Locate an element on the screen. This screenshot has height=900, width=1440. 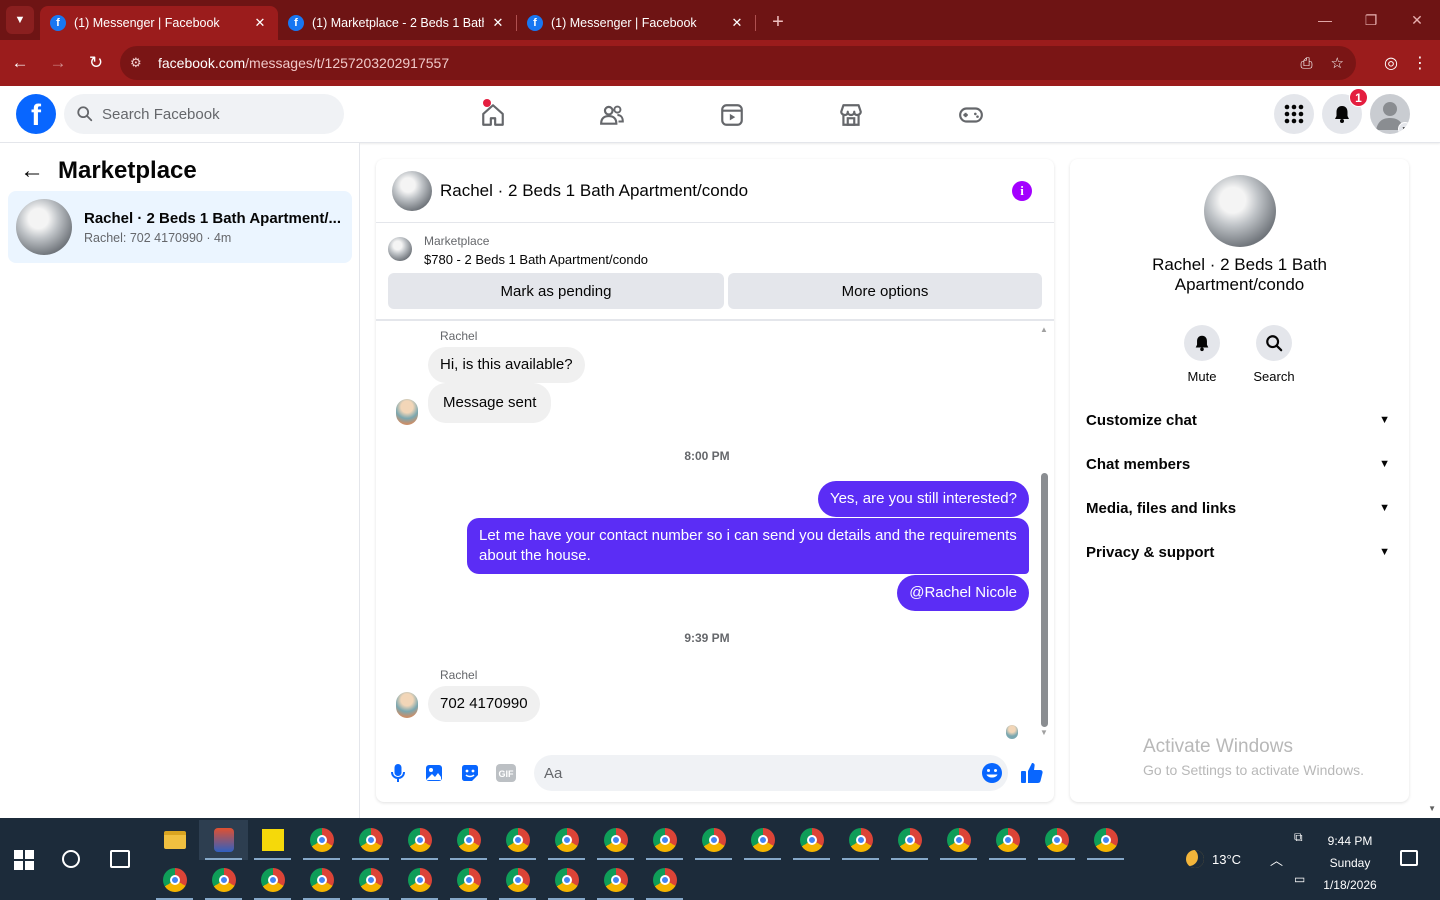
message-input is located at coordinates (771, 773).